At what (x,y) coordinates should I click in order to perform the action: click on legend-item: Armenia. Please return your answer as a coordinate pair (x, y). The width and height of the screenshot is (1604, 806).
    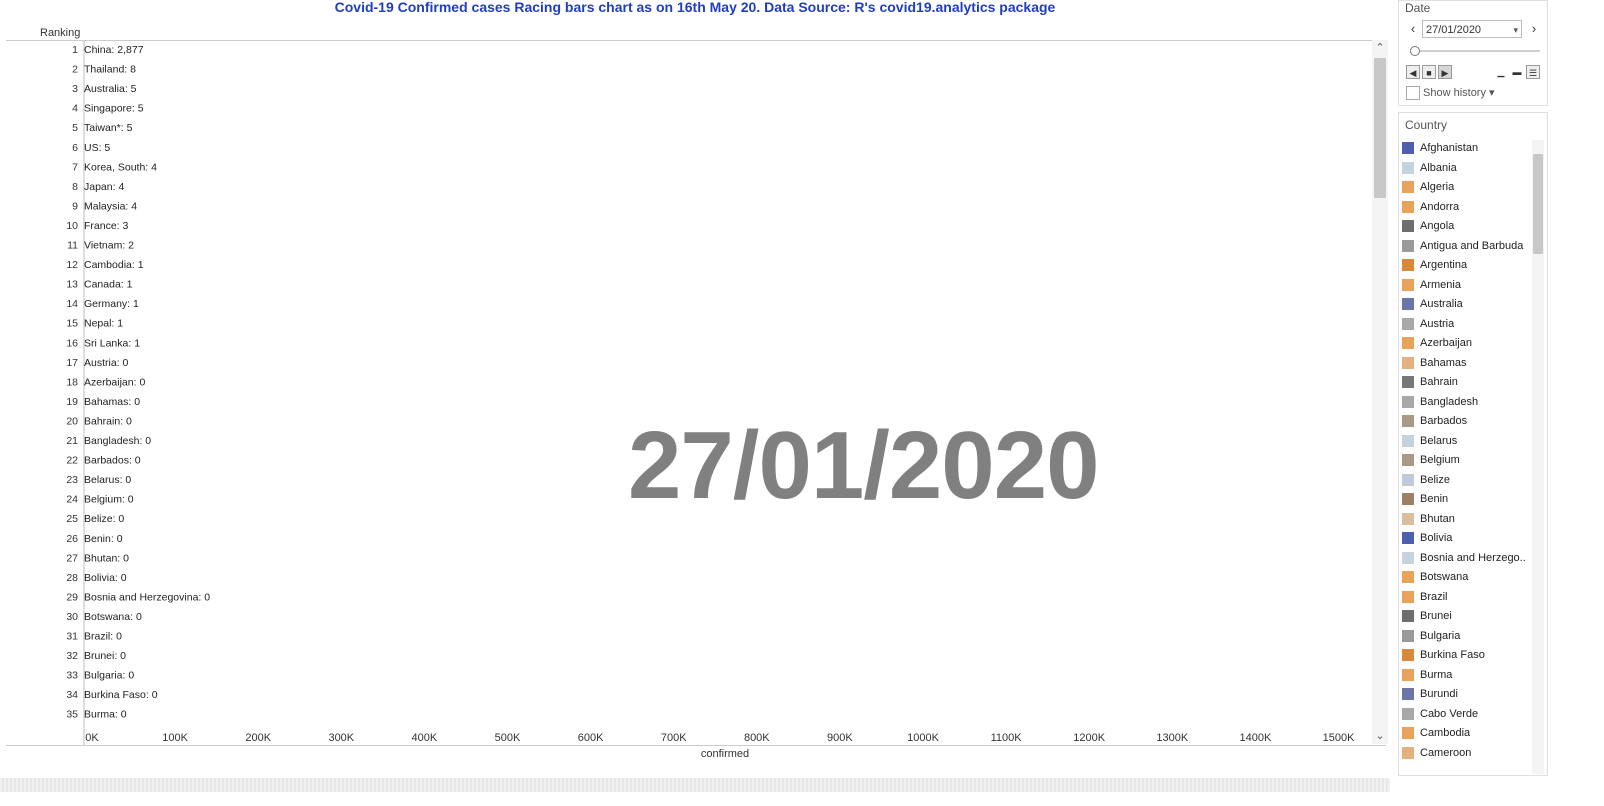
    Looking at the image, I should click on (1466, 286).